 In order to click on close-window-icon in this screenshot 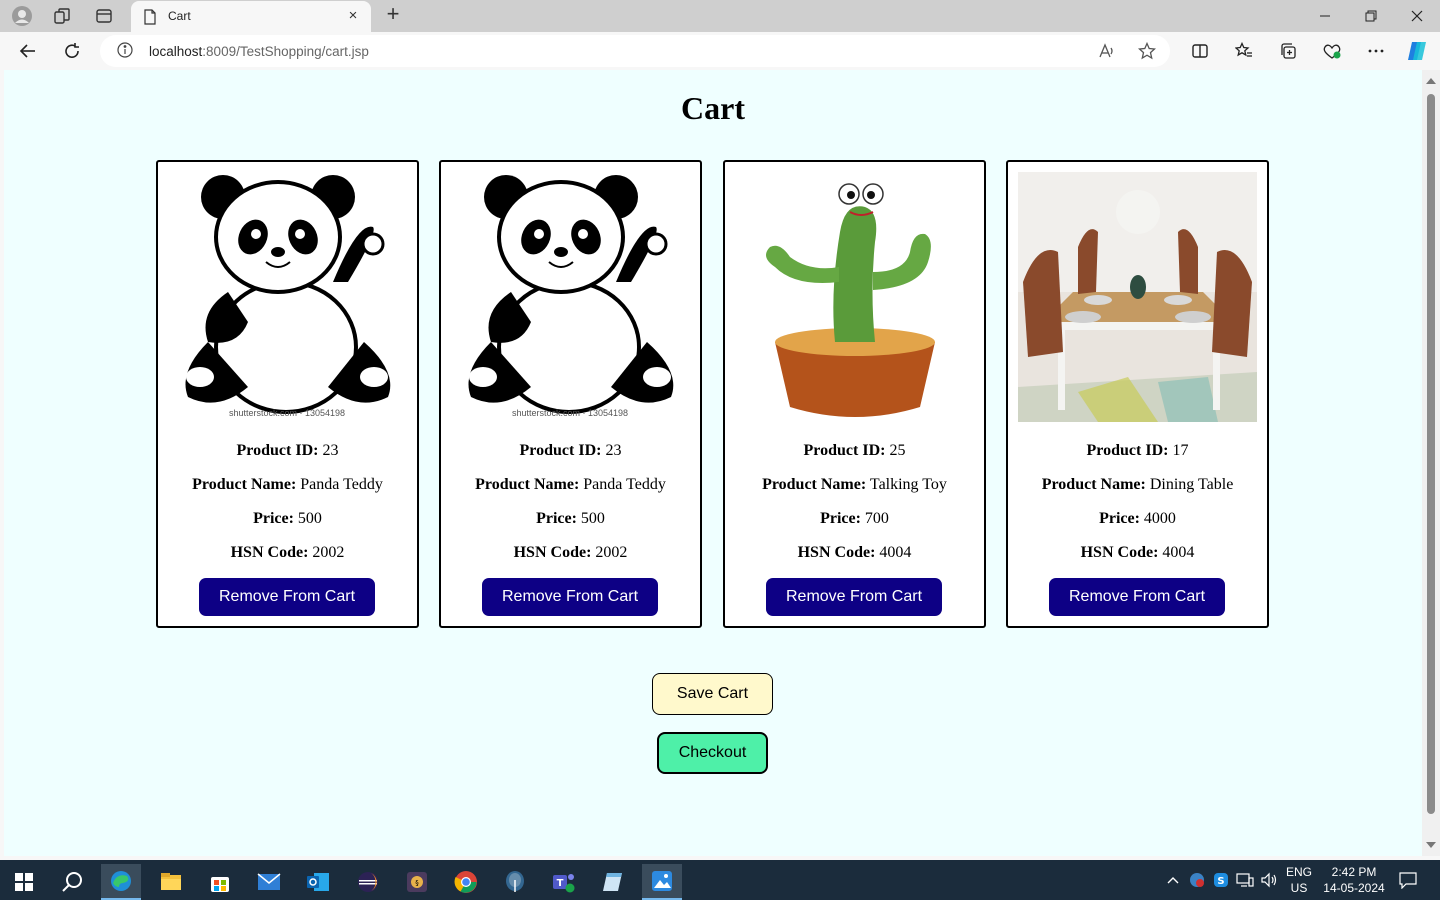, I will do `click(1417, 16)`.